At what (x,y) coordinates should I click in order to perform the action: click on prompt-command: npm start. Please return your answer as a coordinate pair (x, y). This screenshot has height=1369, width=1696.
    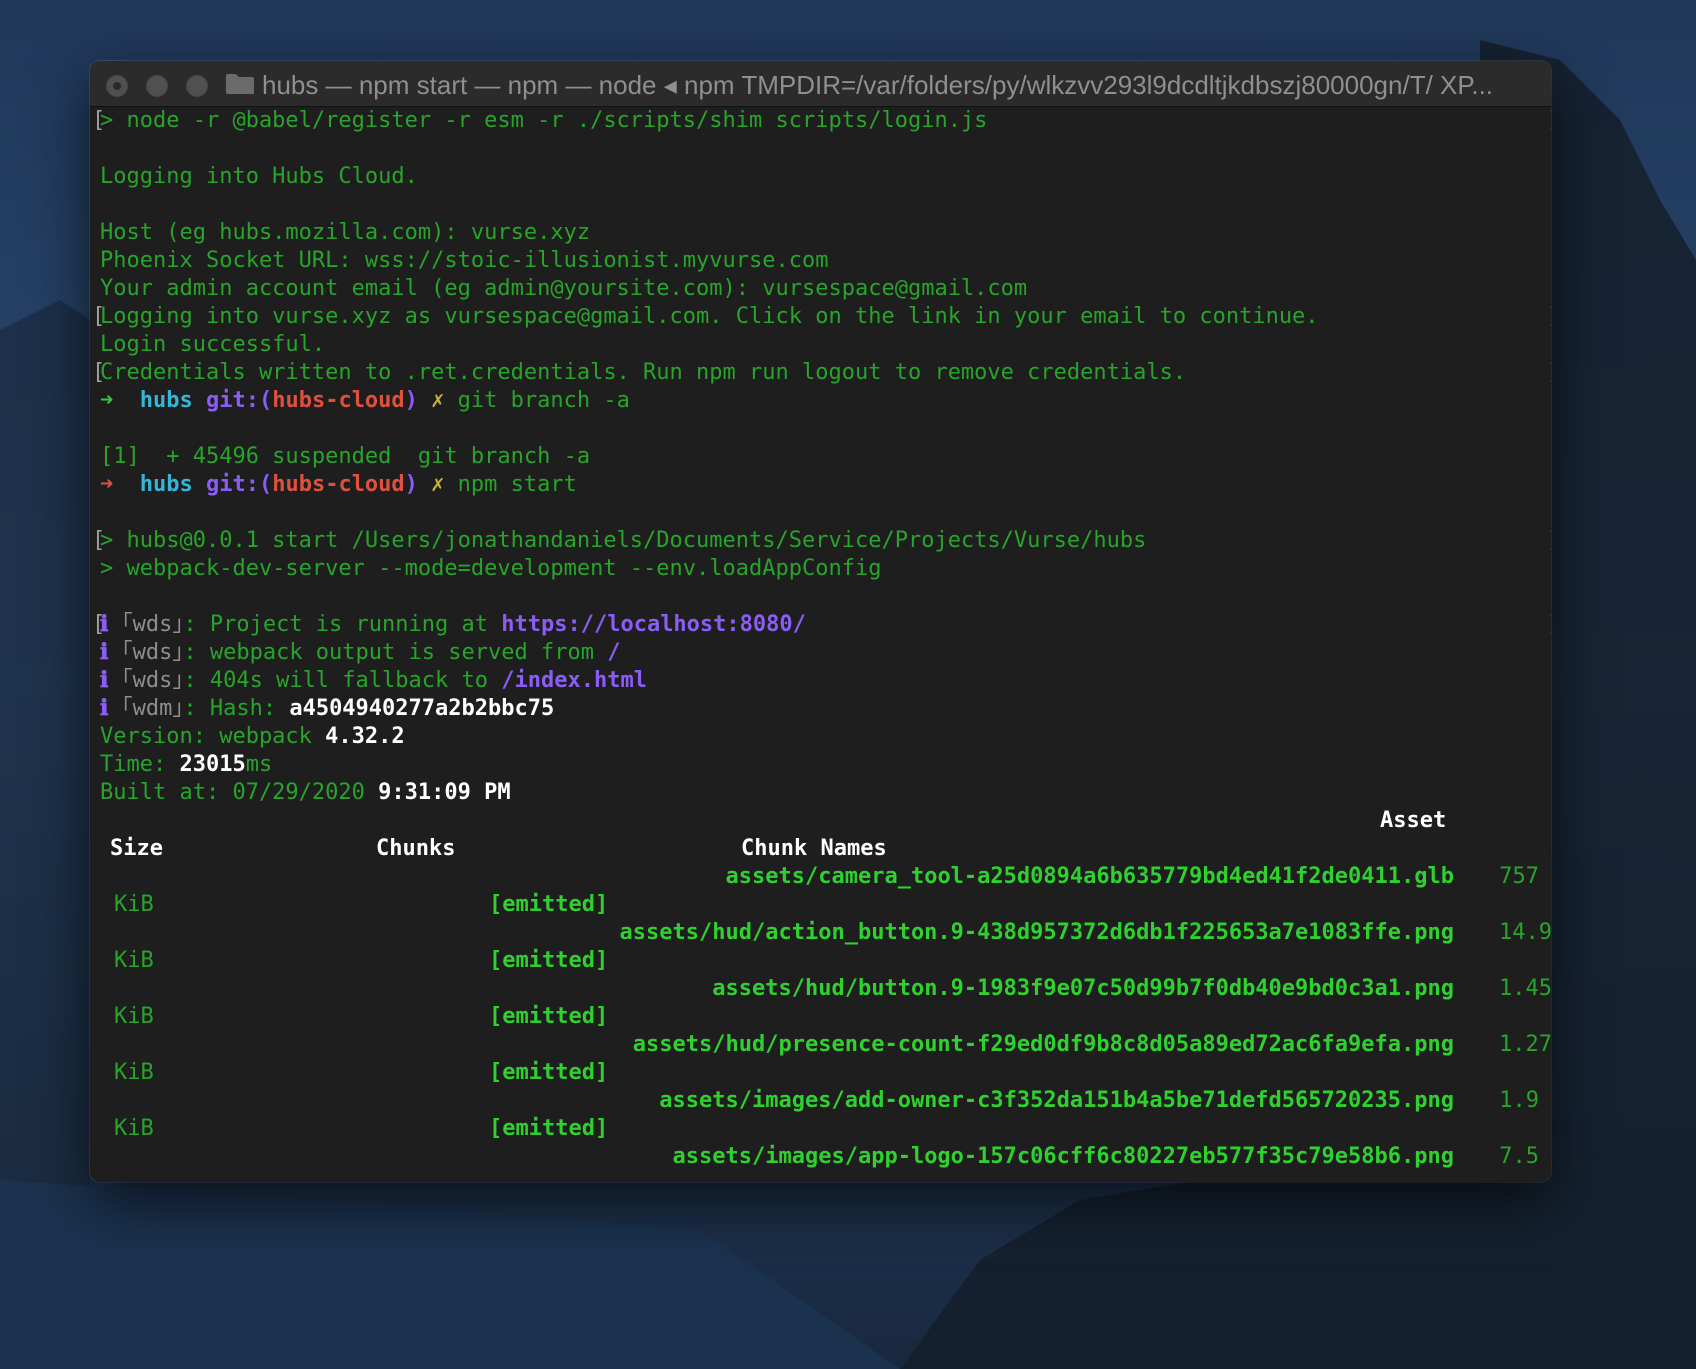
    Looking at the image, I should click on (517, 484).